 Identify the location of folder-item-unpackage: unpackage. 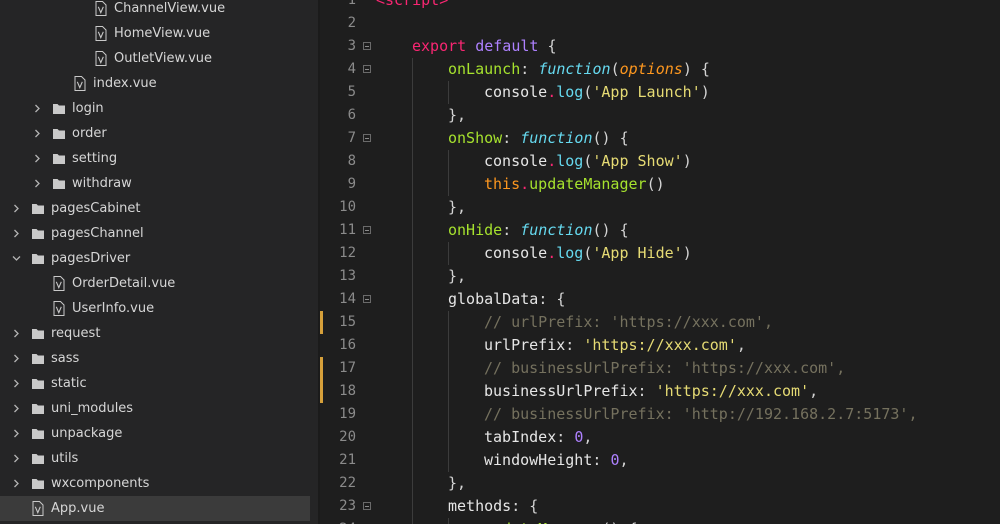
(155, 433).